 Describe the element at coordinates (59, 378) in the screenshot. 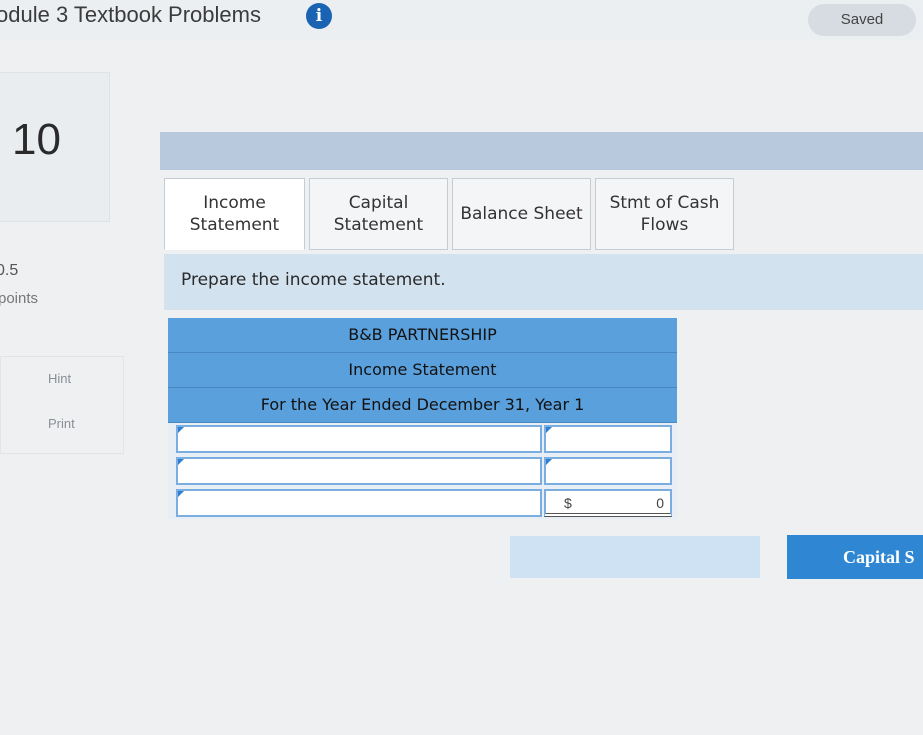

I see `hint-link: Hint` at that location.